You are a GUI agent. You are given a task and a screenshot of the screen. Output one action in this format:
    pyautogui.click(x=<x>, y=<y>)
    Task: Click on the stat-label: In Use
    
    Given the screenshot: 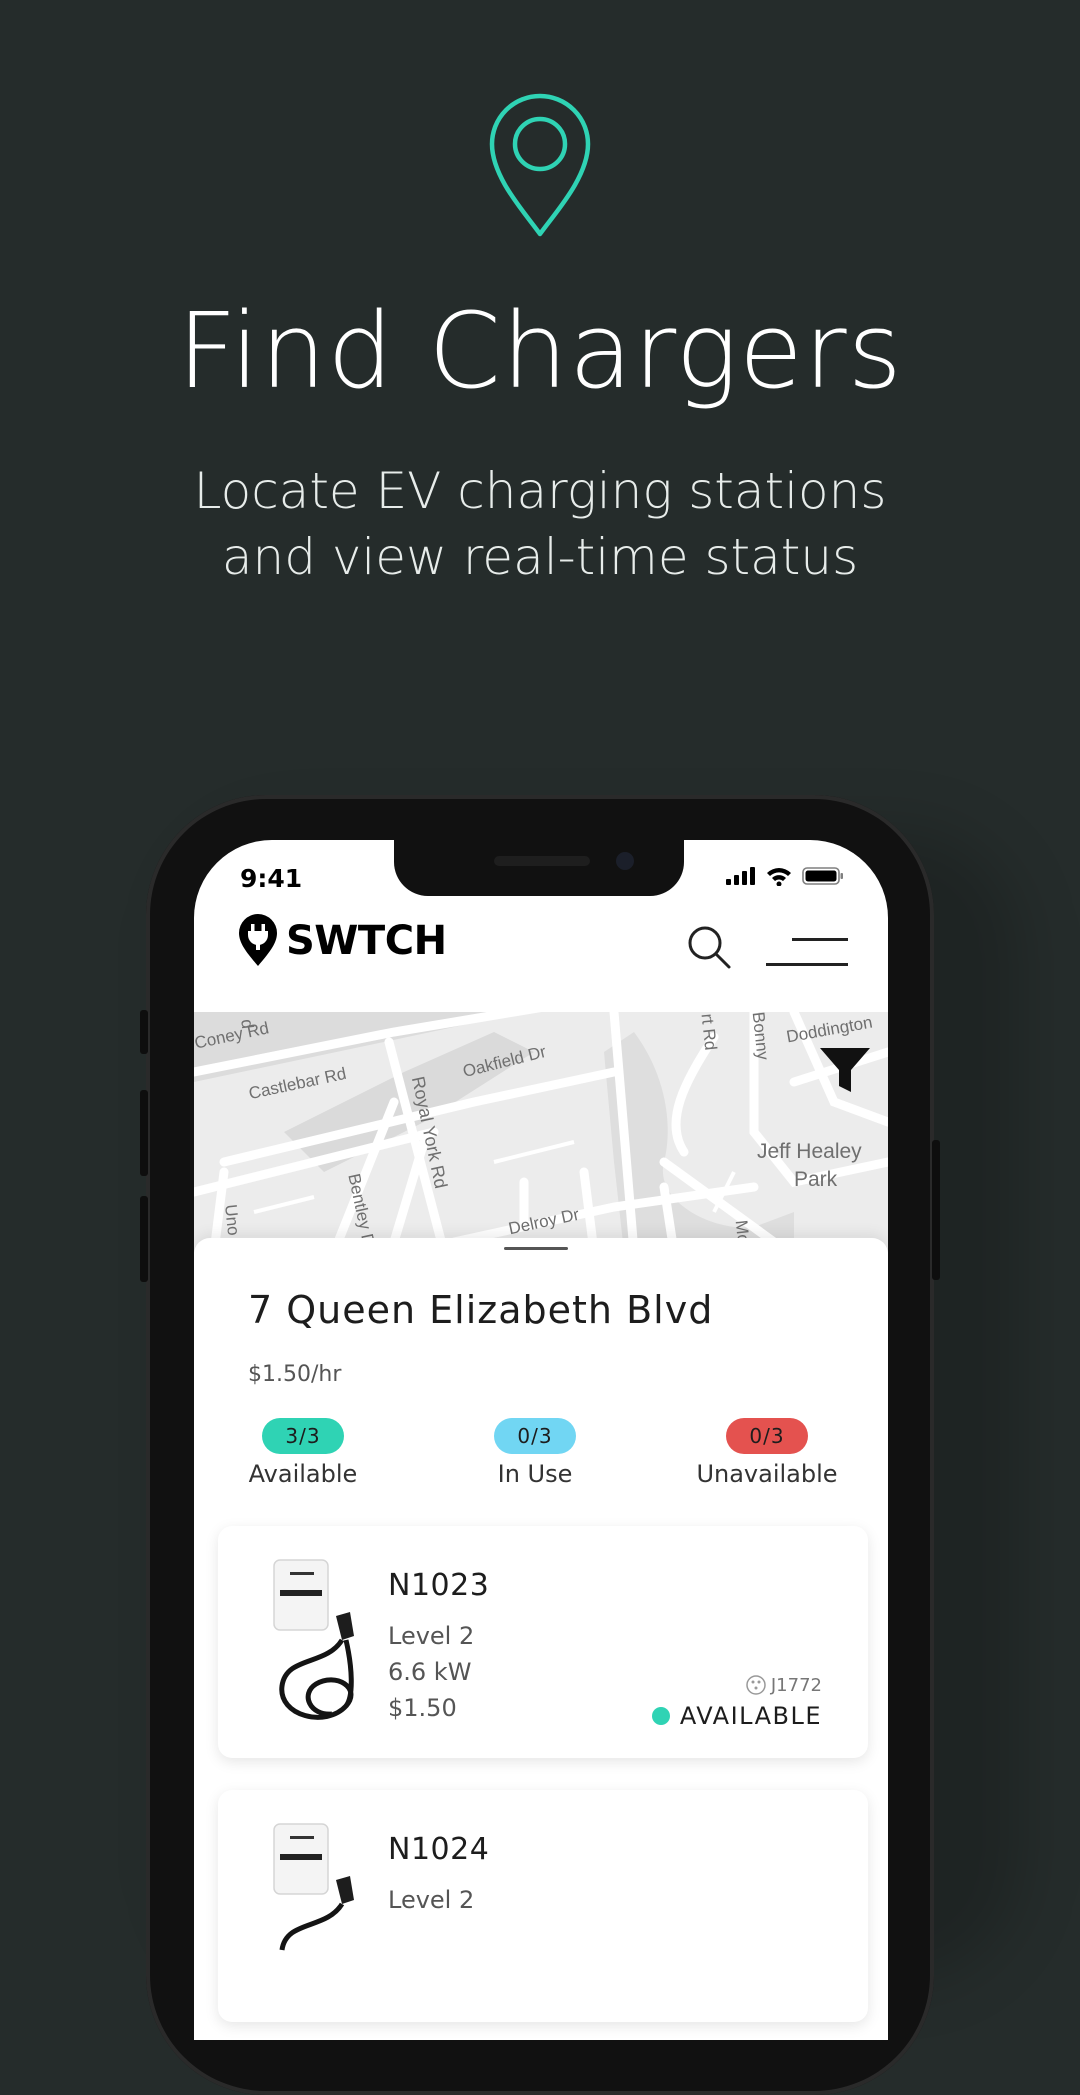 What is the action you would take?
    pyautogui.click(x=535, y=1474)
    